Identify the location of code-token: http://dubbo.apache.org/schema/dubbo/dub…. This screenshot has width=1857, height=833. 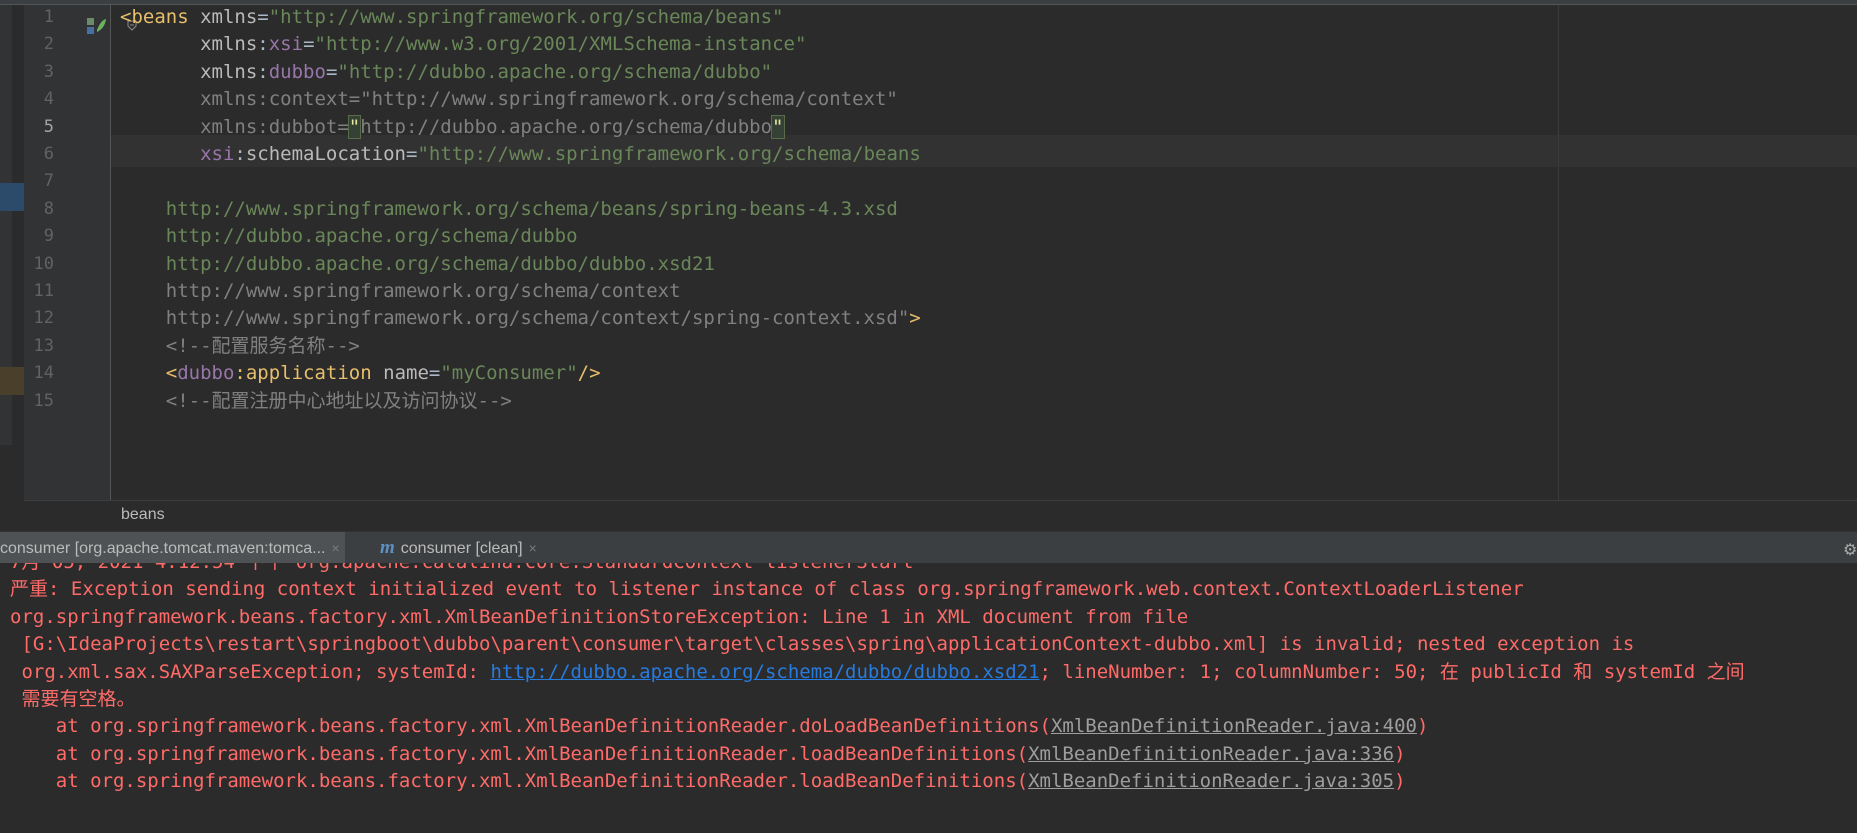
(417, 263).